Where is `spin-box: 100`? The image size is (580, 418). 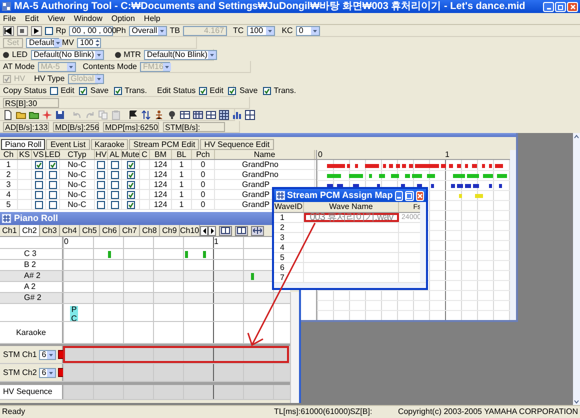
spin-box: 100 is located at coordinates (89, 43).